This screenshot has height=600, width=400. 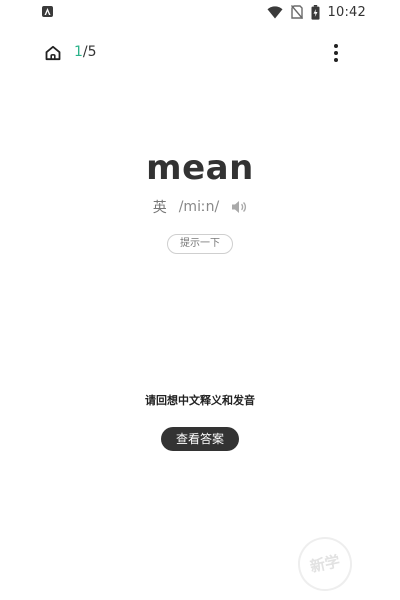 I want to click on status-icons: 10:42, so click(x=316, y=12).